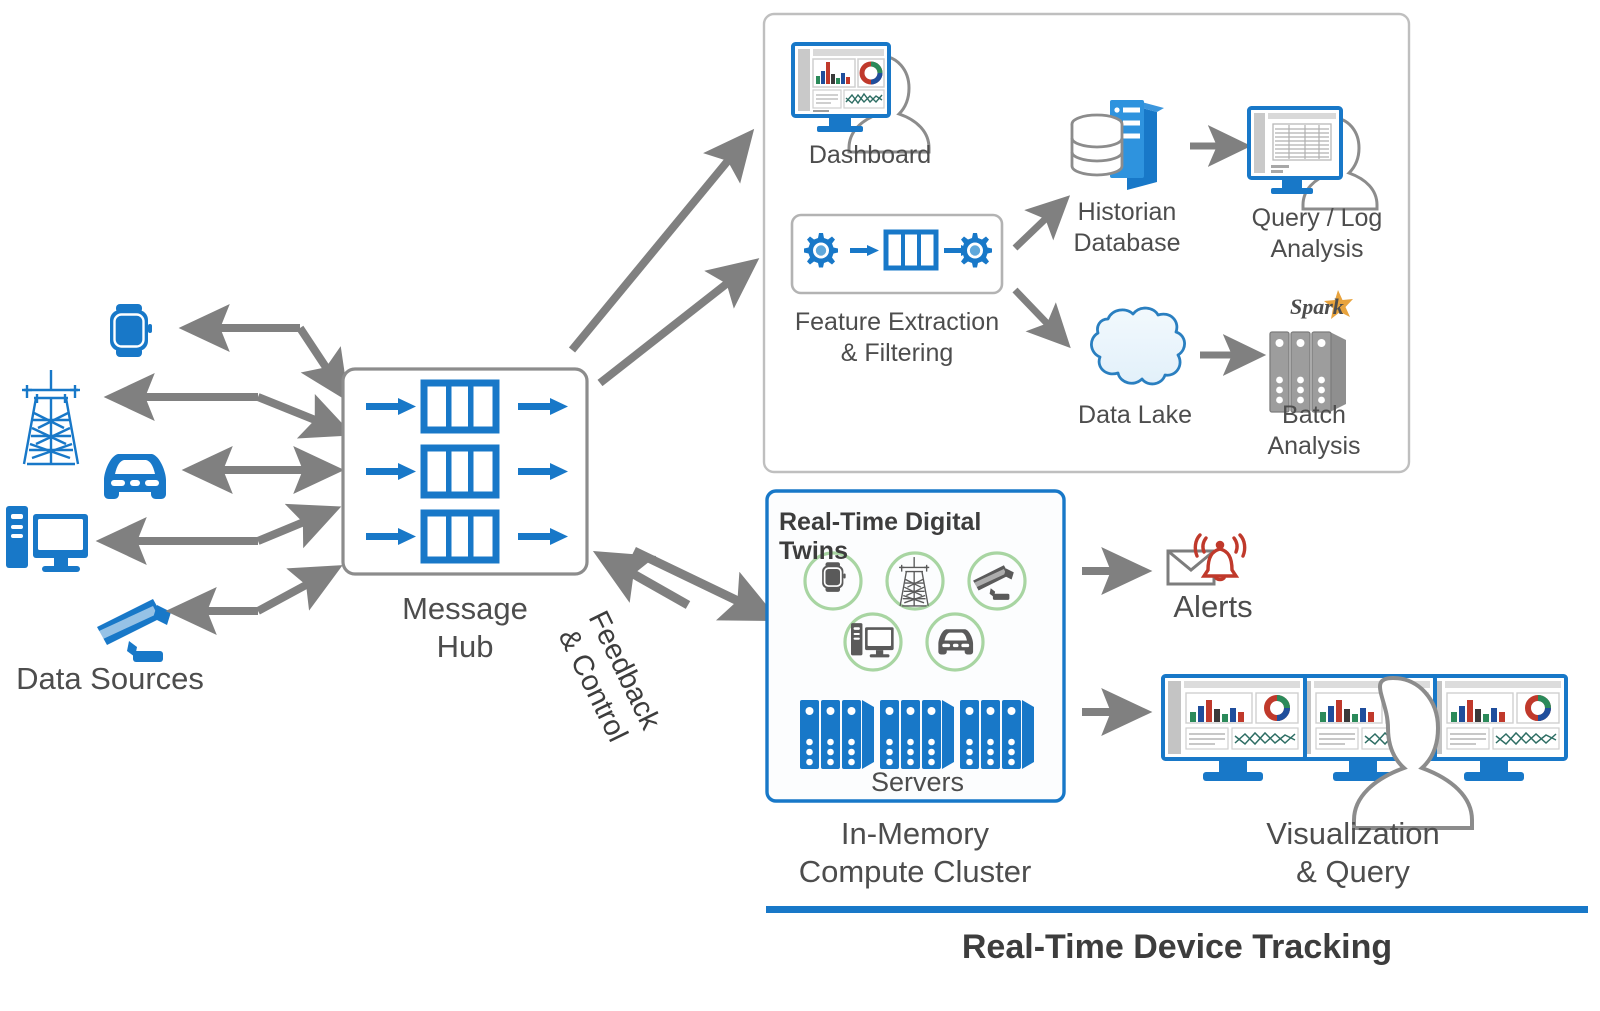  What do you see at coordinates (1353, 852) in the screenshot?
I see `visualization-label: Visualization & Query` at bounding box center [1353, 852].